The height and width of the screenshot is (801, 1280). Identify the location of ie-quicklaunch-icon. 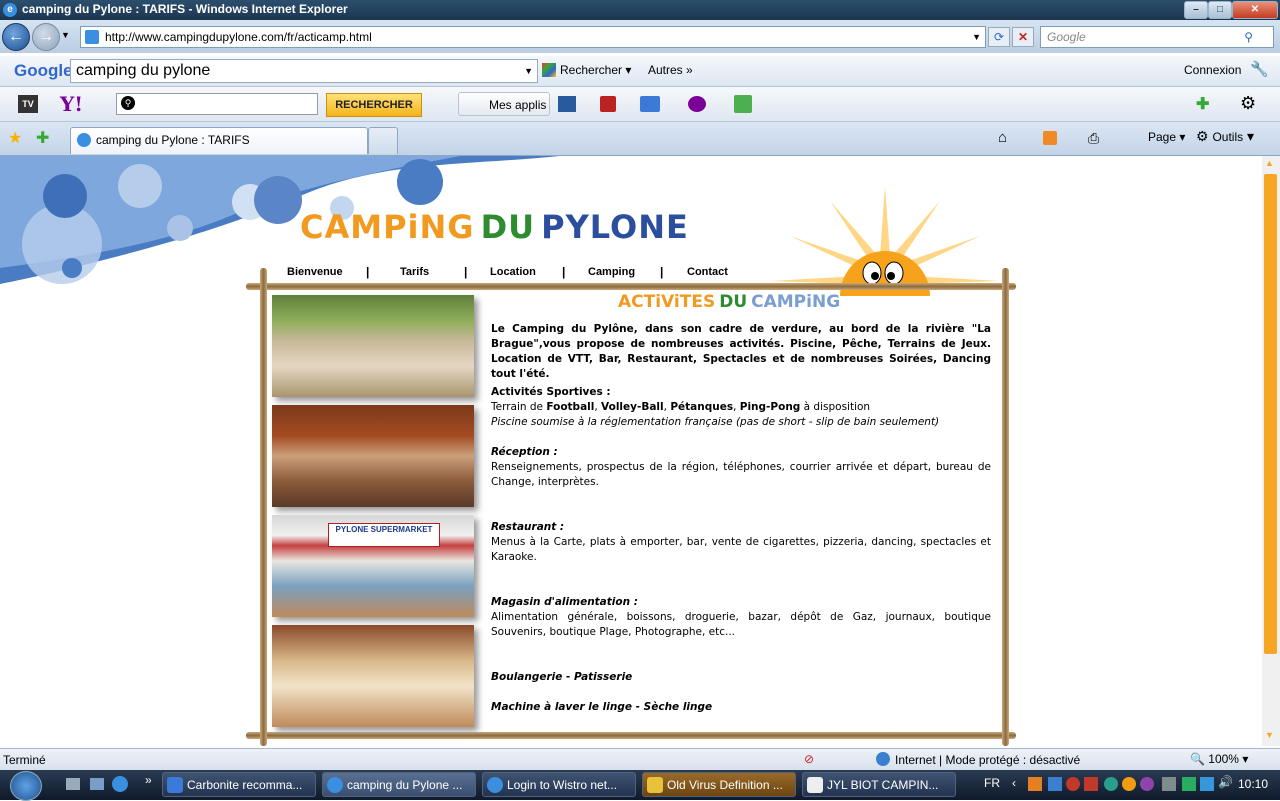
(120, 784).